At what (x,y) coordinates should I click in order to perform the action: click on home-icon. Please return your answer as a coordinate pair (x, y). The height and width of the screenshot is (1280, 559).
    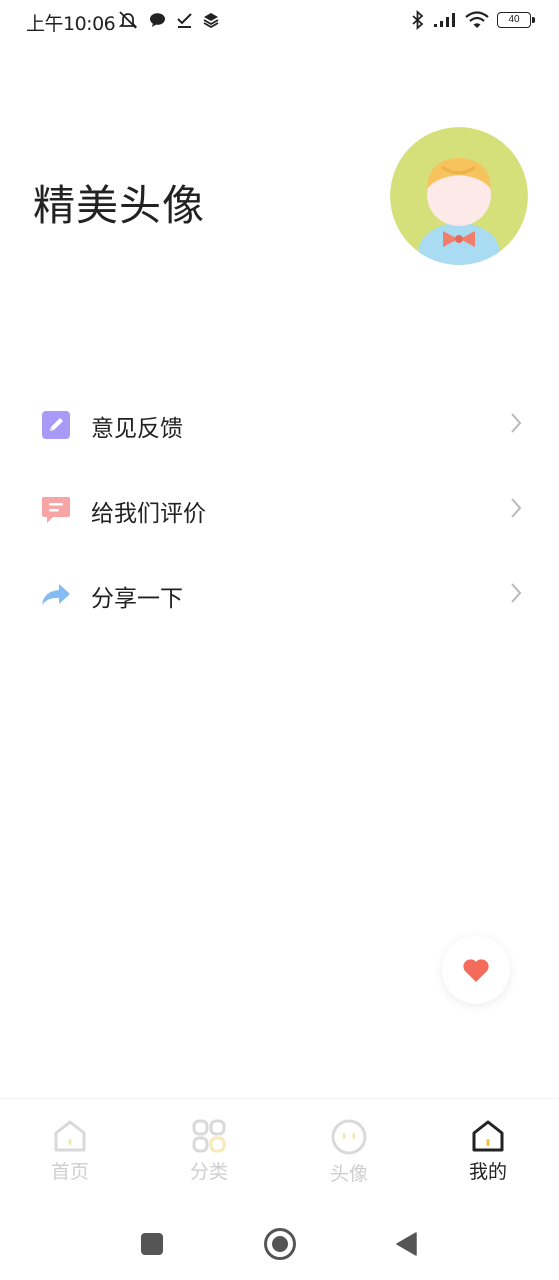
    Looking at the image, I should click on (70, 1136).